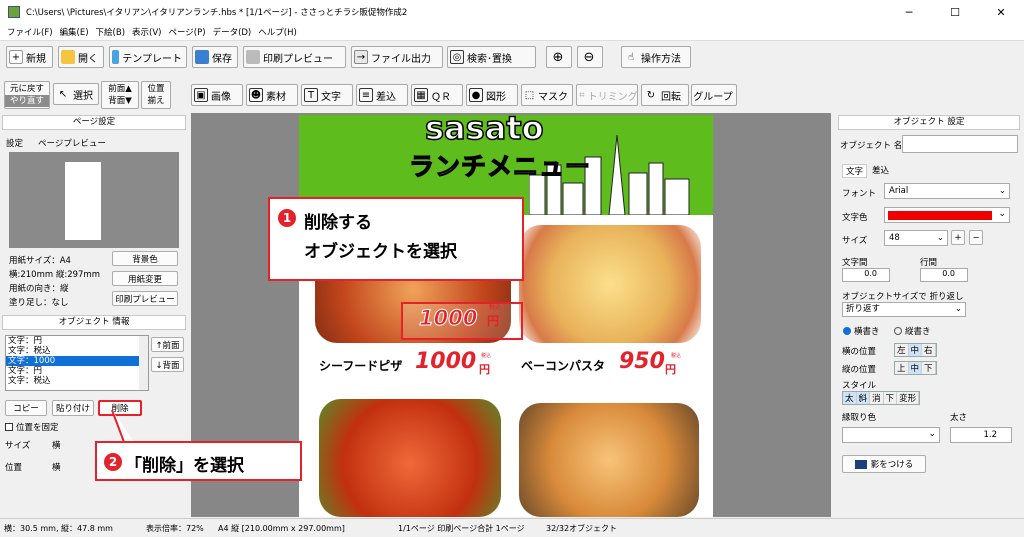 The width and height of the screenshot is (1024, 537). I want to click on callout-2-number: 2, so click(113, 462).